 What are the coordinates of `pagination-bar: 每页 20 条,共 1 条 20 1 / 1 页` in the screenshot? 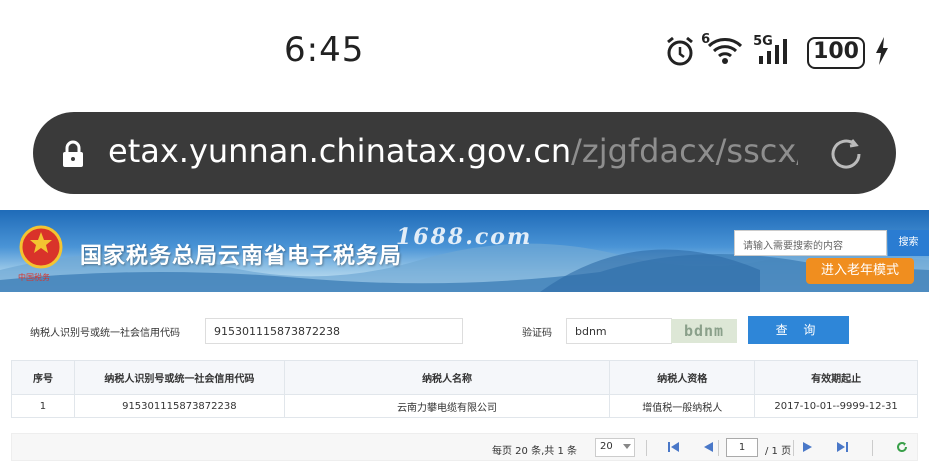 It's located at (464, 447).